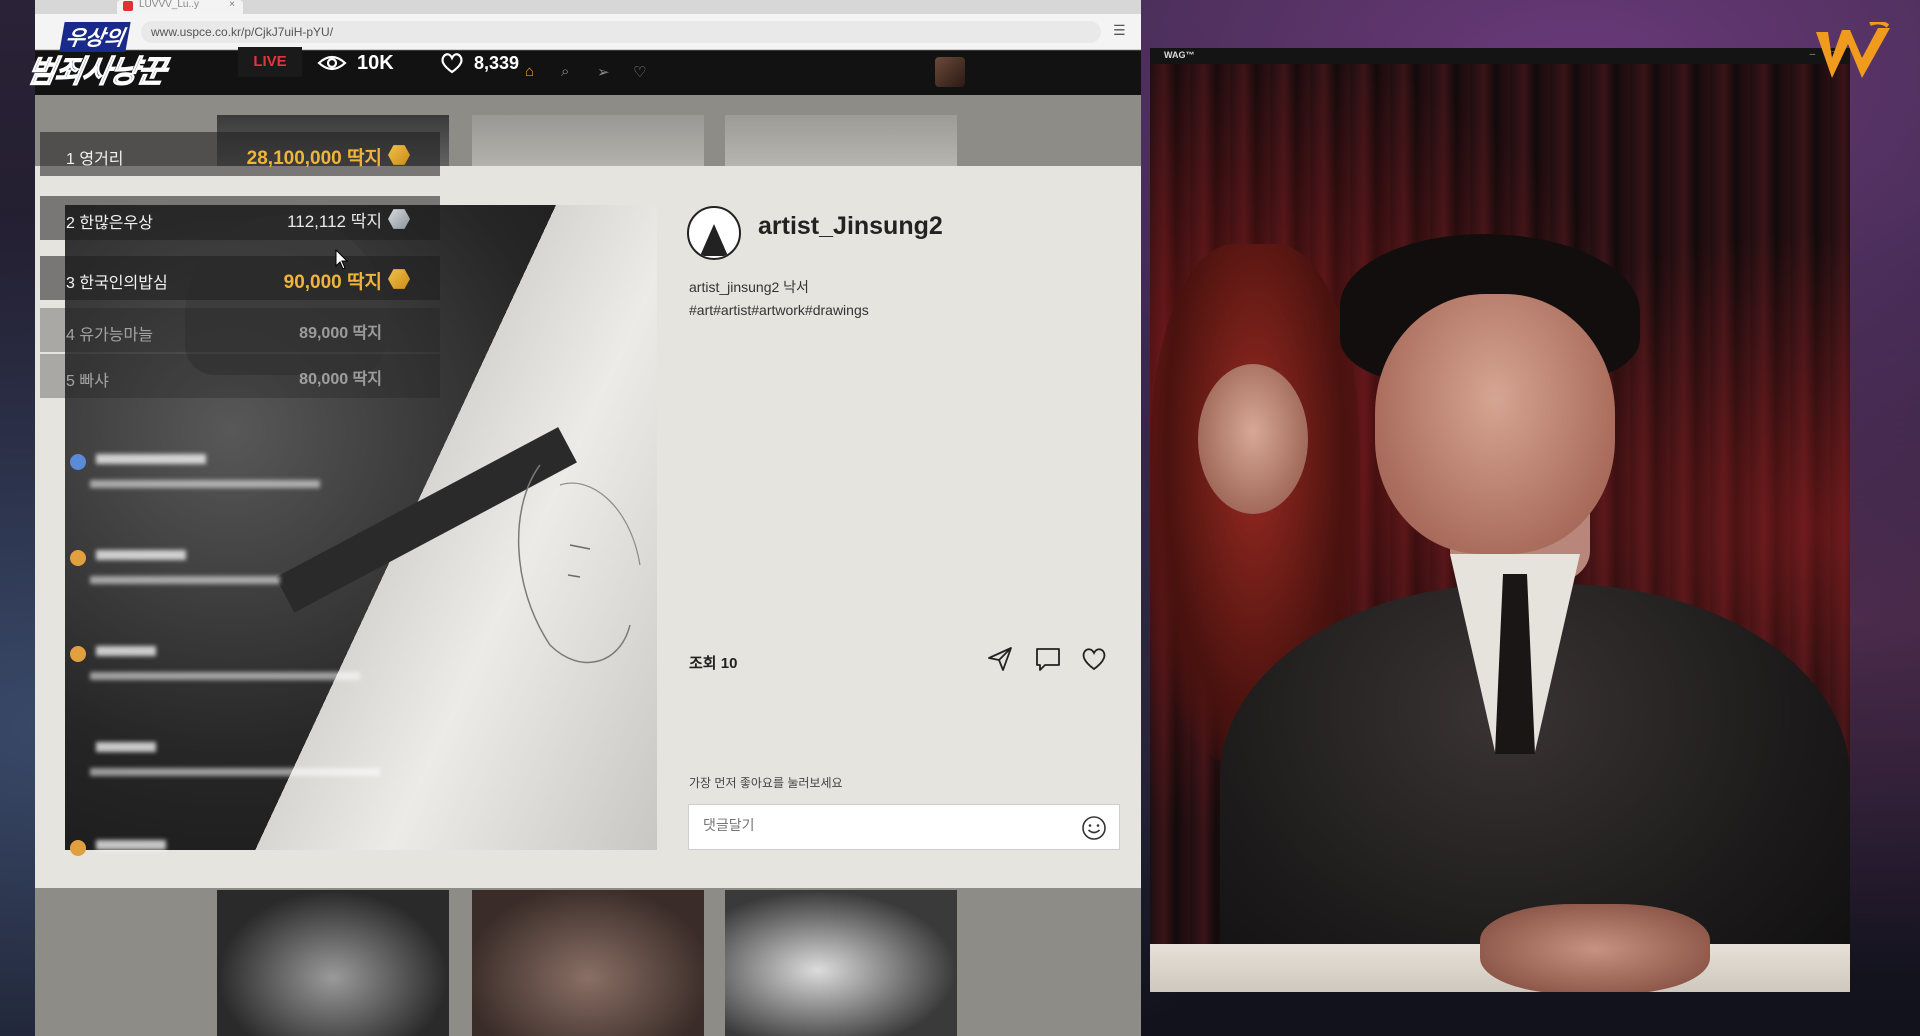 This screenshot has width=1920, height=1036. Describe the element at coordinates (850, 226) in the screenshot. I see `profile-username: artist_Jinsung2` at that location.